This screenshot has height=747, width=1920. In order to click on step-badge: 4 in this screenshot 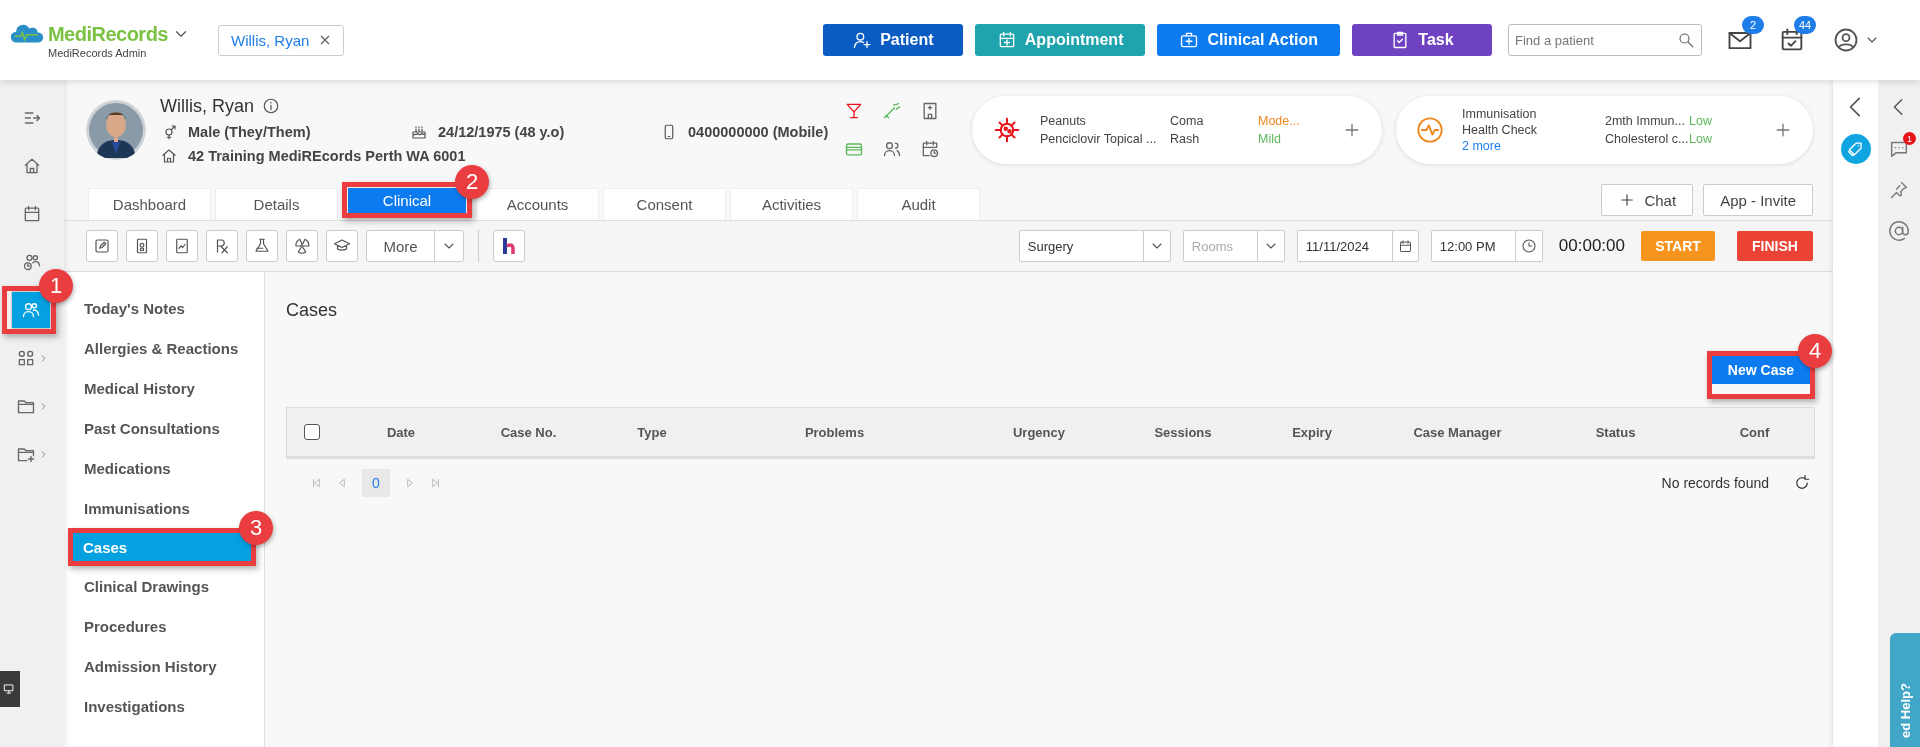, I will do `click(1815, 351)`.